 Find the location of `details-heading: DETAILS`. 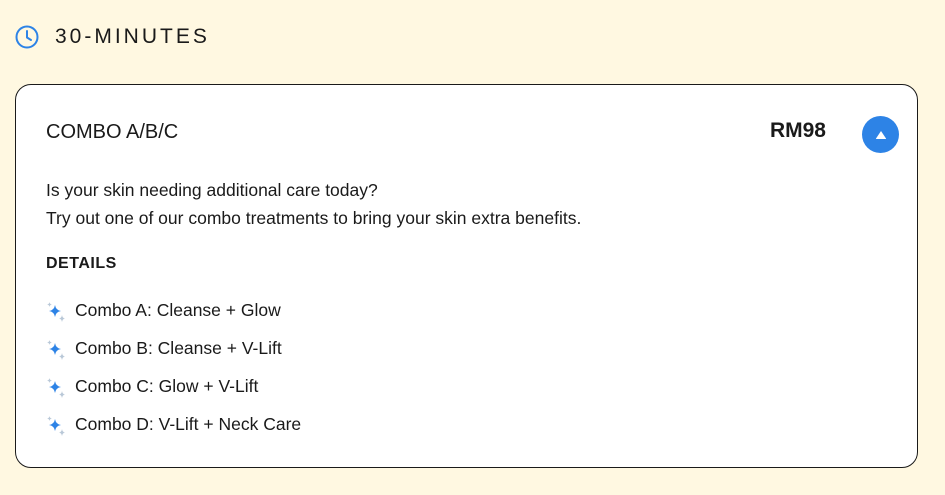

details-heading: DETAILS is located at coordinates (81, 263).